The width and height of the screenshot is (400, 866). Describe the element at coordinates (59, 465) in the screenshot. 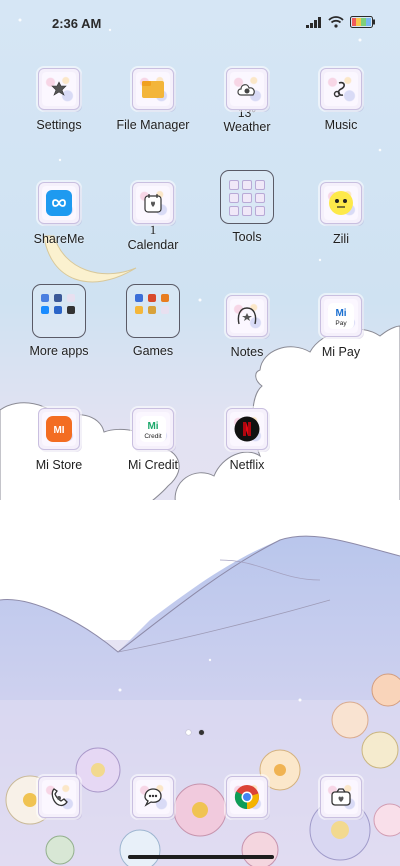

I see `app-label: Mi Store` at that location.